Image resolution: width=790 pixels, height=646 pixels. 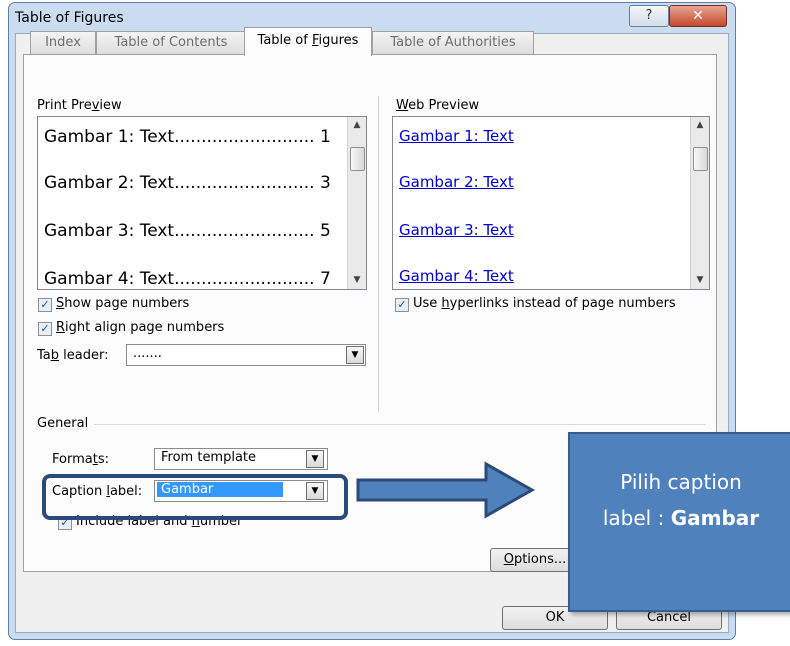 What do you see at coordinates (195, 497) in the screenshot?
I see `caption-highlight-box` at bounding box center [195, 497].